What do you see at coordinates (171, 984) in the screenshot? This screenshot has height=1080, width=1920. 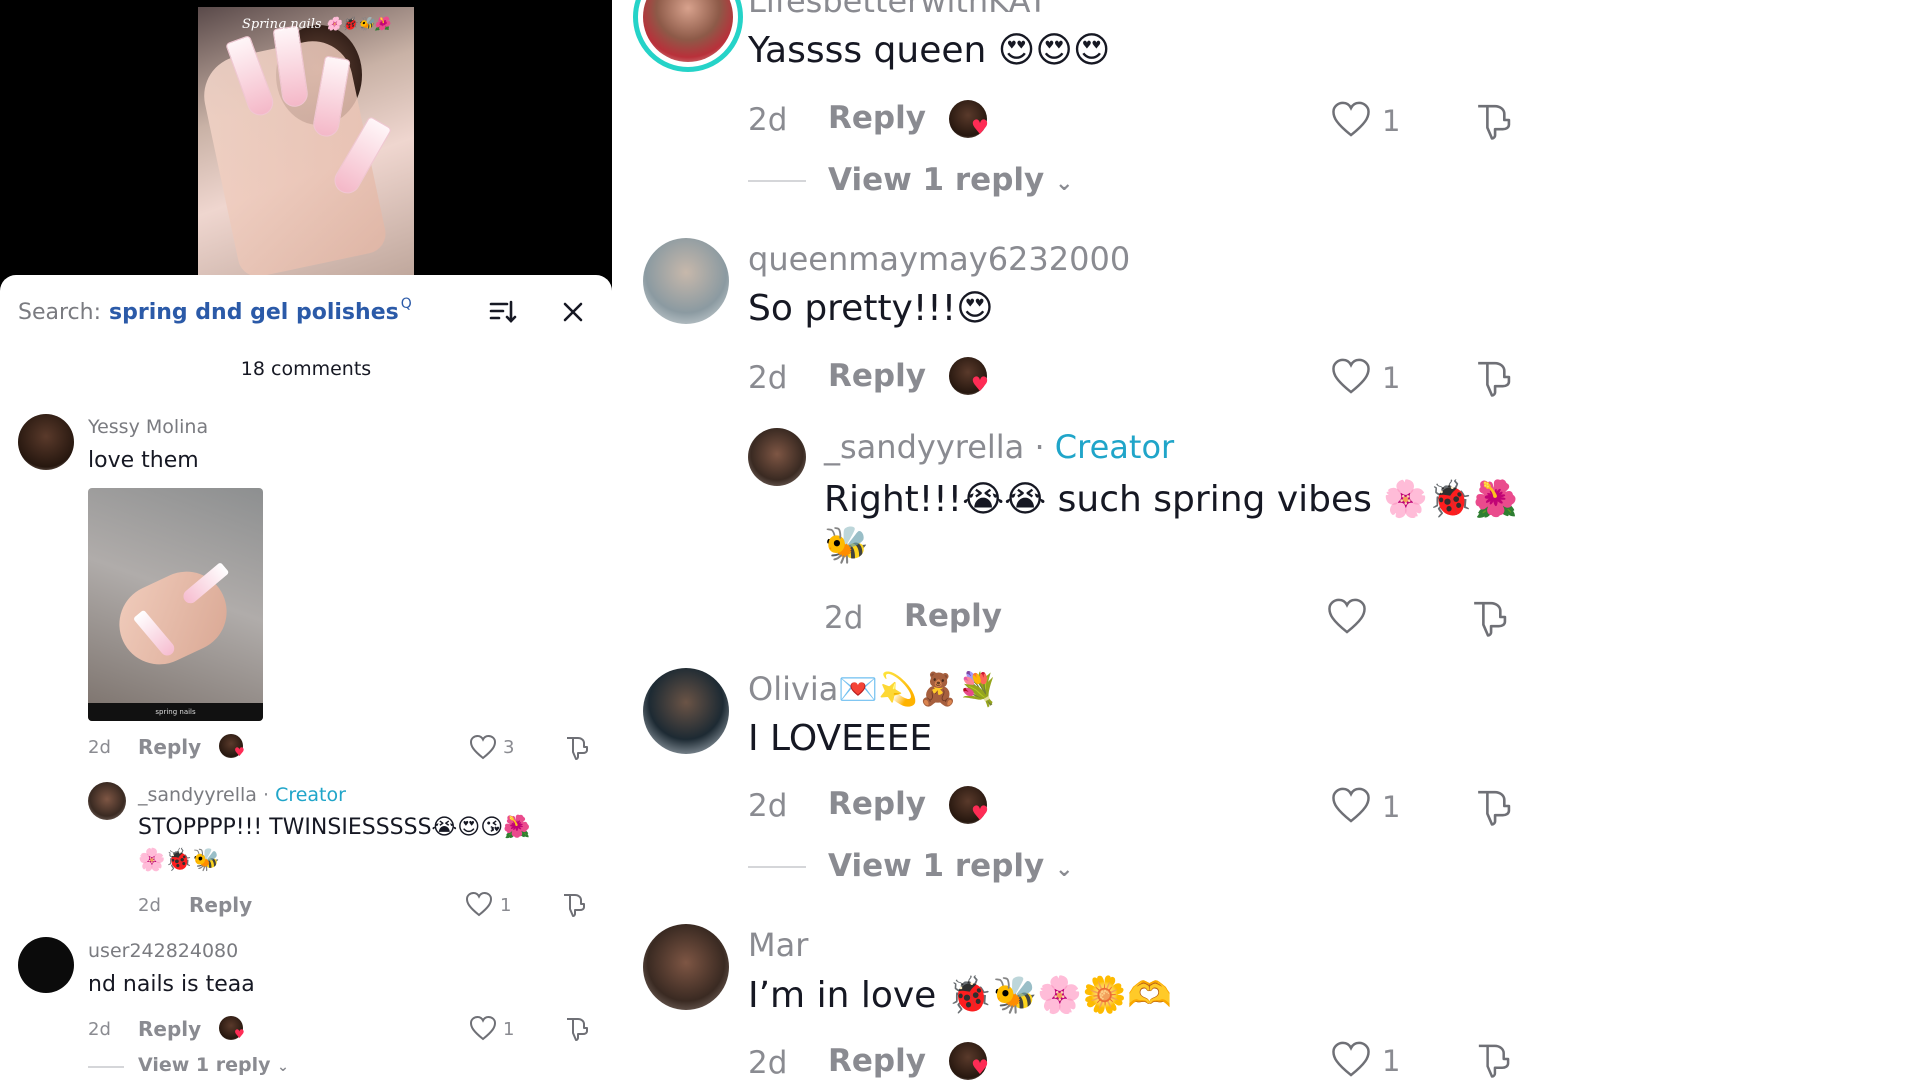 I see `comment-text: nd nails is teaa` at bounding box center [171, 984].